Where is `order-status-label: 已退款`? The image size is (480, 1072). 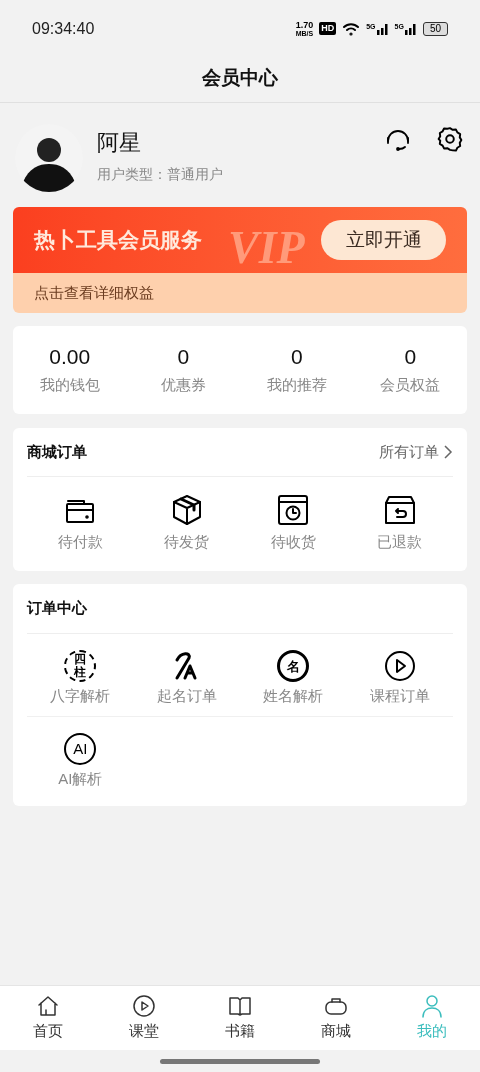 order-status-label: 已退款 is located at coordinates (400, 542).